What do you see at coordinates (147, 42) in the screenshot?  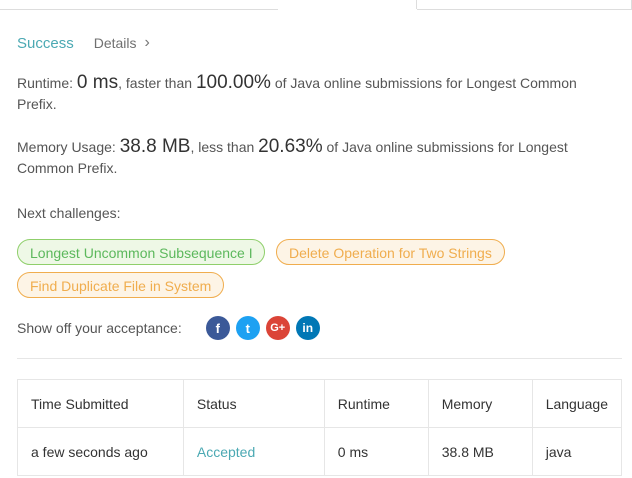 I see `chevron-right-icon: ›` at bounding box center [147, 42].